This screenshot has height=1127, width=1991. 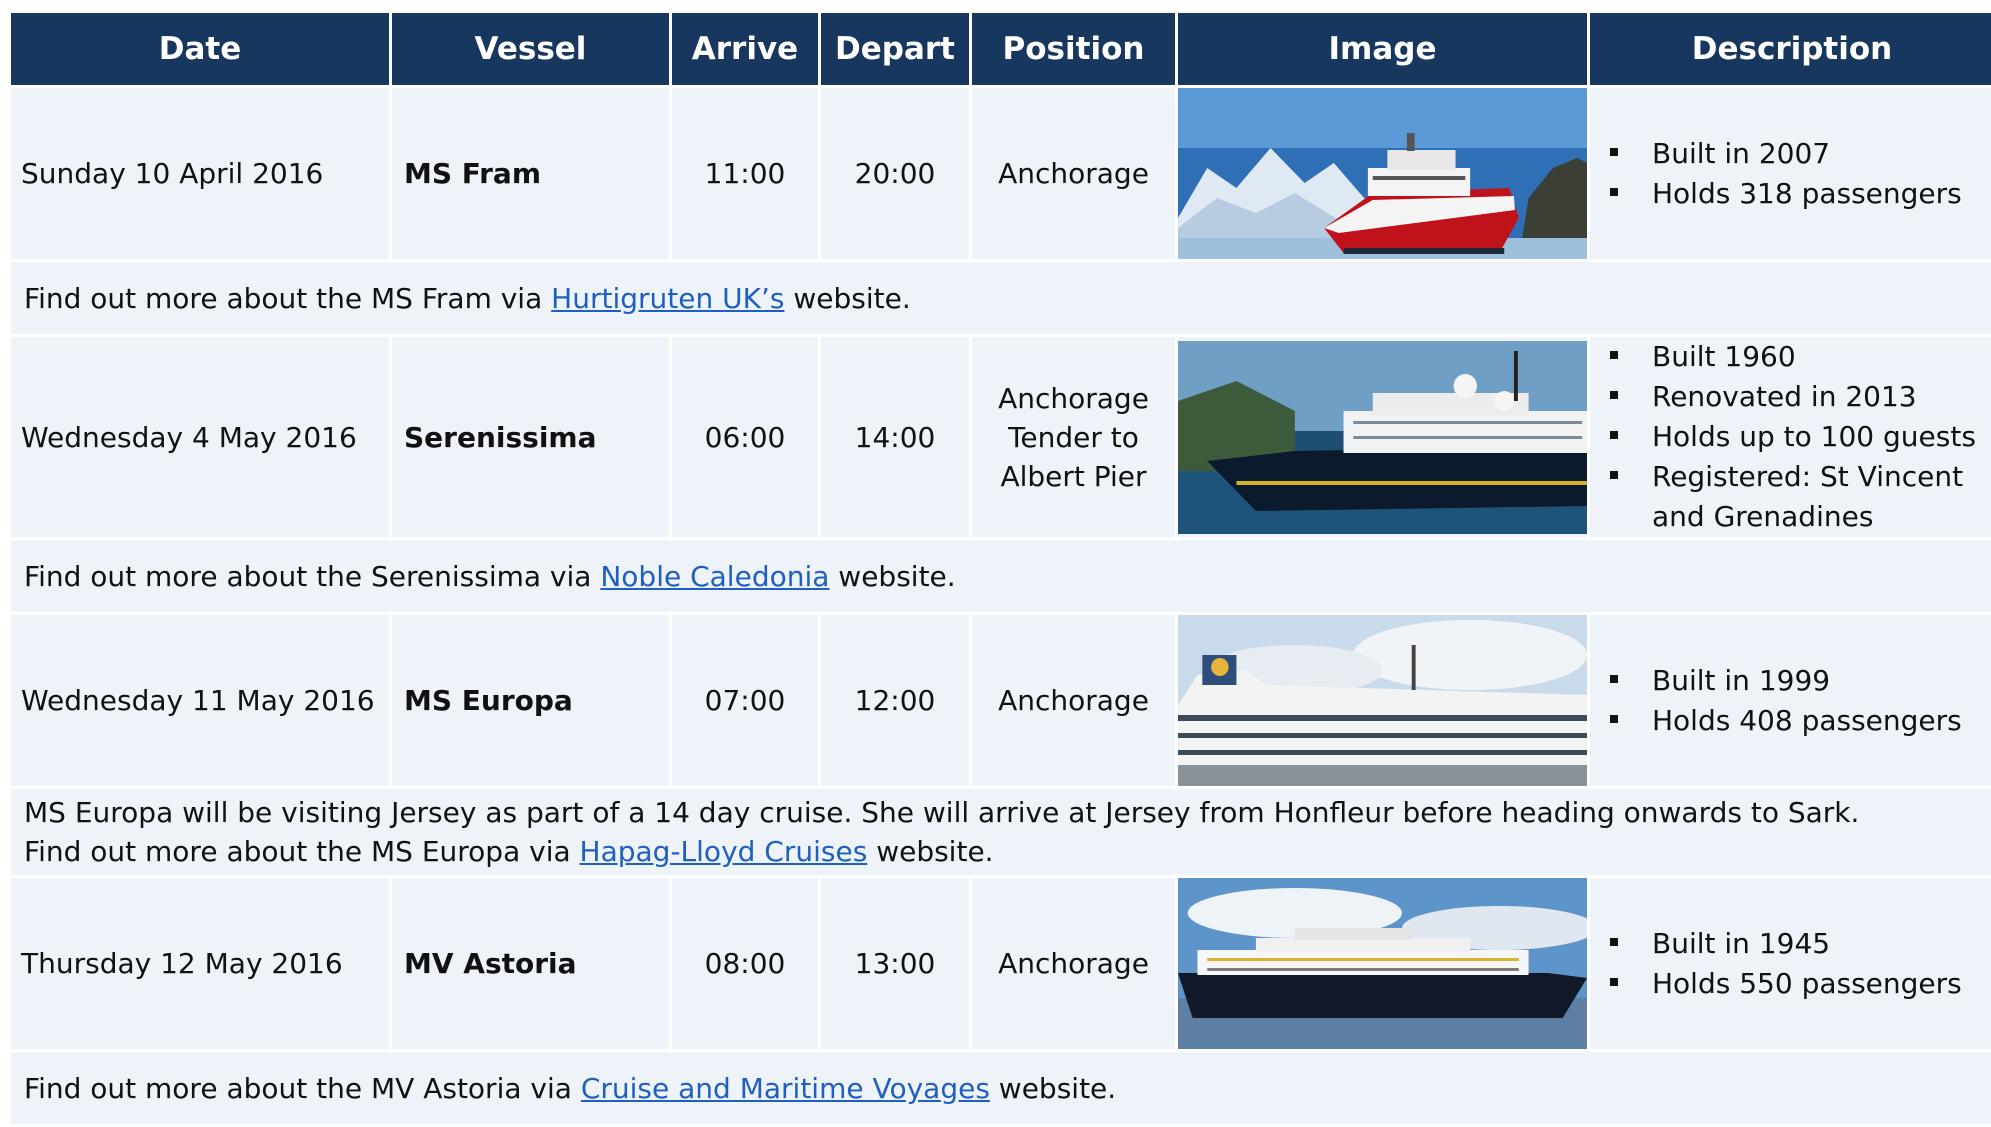 I want to click on visit-date: Wednesday 4 May 2016, so click(x=200, y=437).